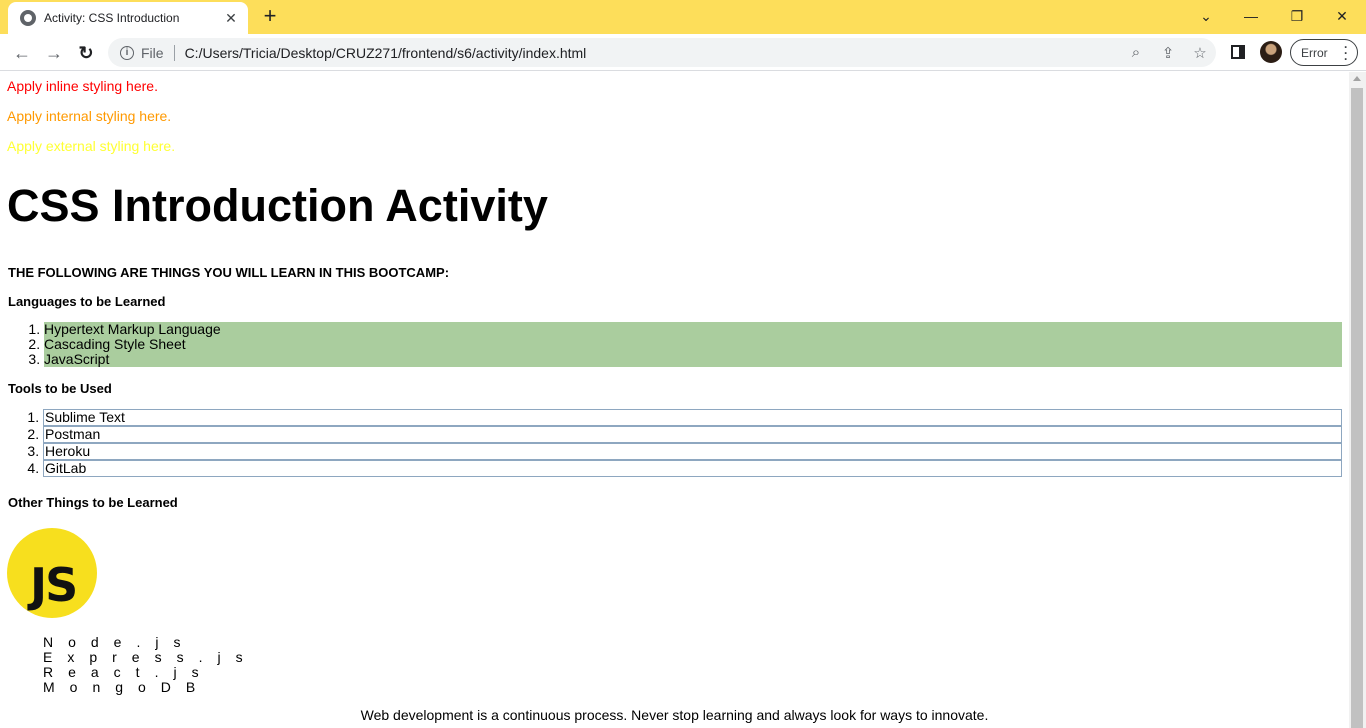 The image size is (1366, 728). I want to click on inline-styling-text: Apply inline styling here., so click(82, 86).